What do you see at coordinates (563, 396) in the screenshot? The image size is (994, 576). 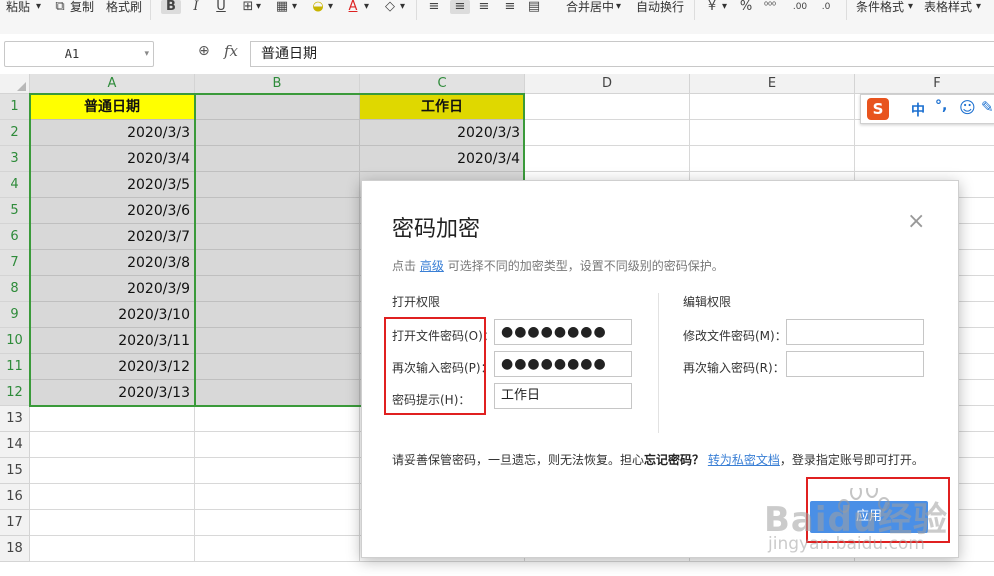 I see `password-hint-field: 工作日` at bounding box center [563, 396].